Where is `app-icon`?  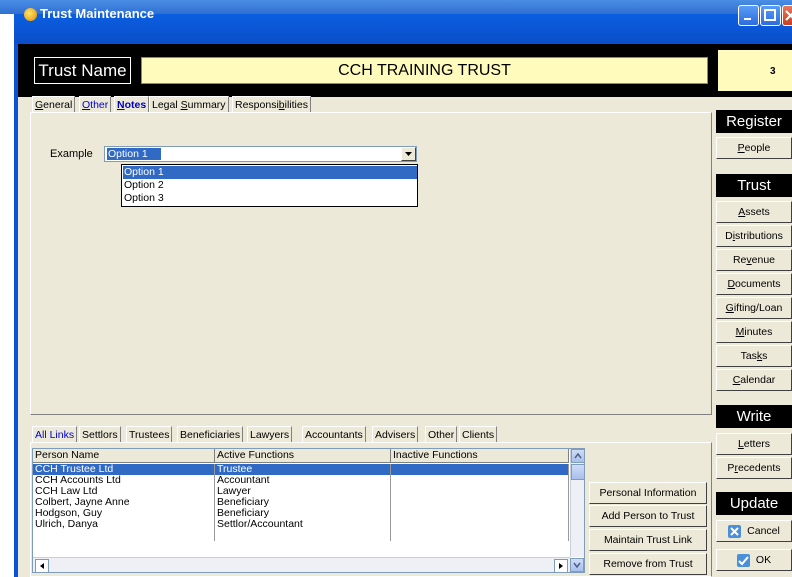 app-icon is located at coordinates (30, 14).